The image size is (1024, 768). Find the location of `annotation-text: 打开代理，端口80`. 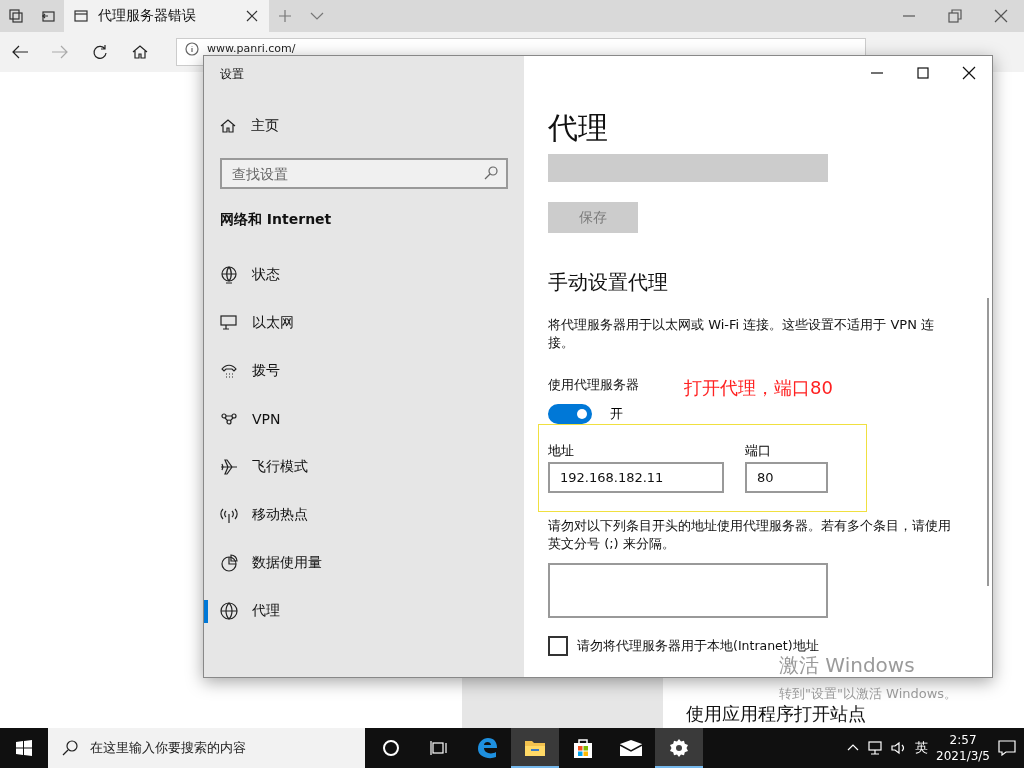

annotation-text: 打开代理，端口80 is located at coordinates (758, 388).